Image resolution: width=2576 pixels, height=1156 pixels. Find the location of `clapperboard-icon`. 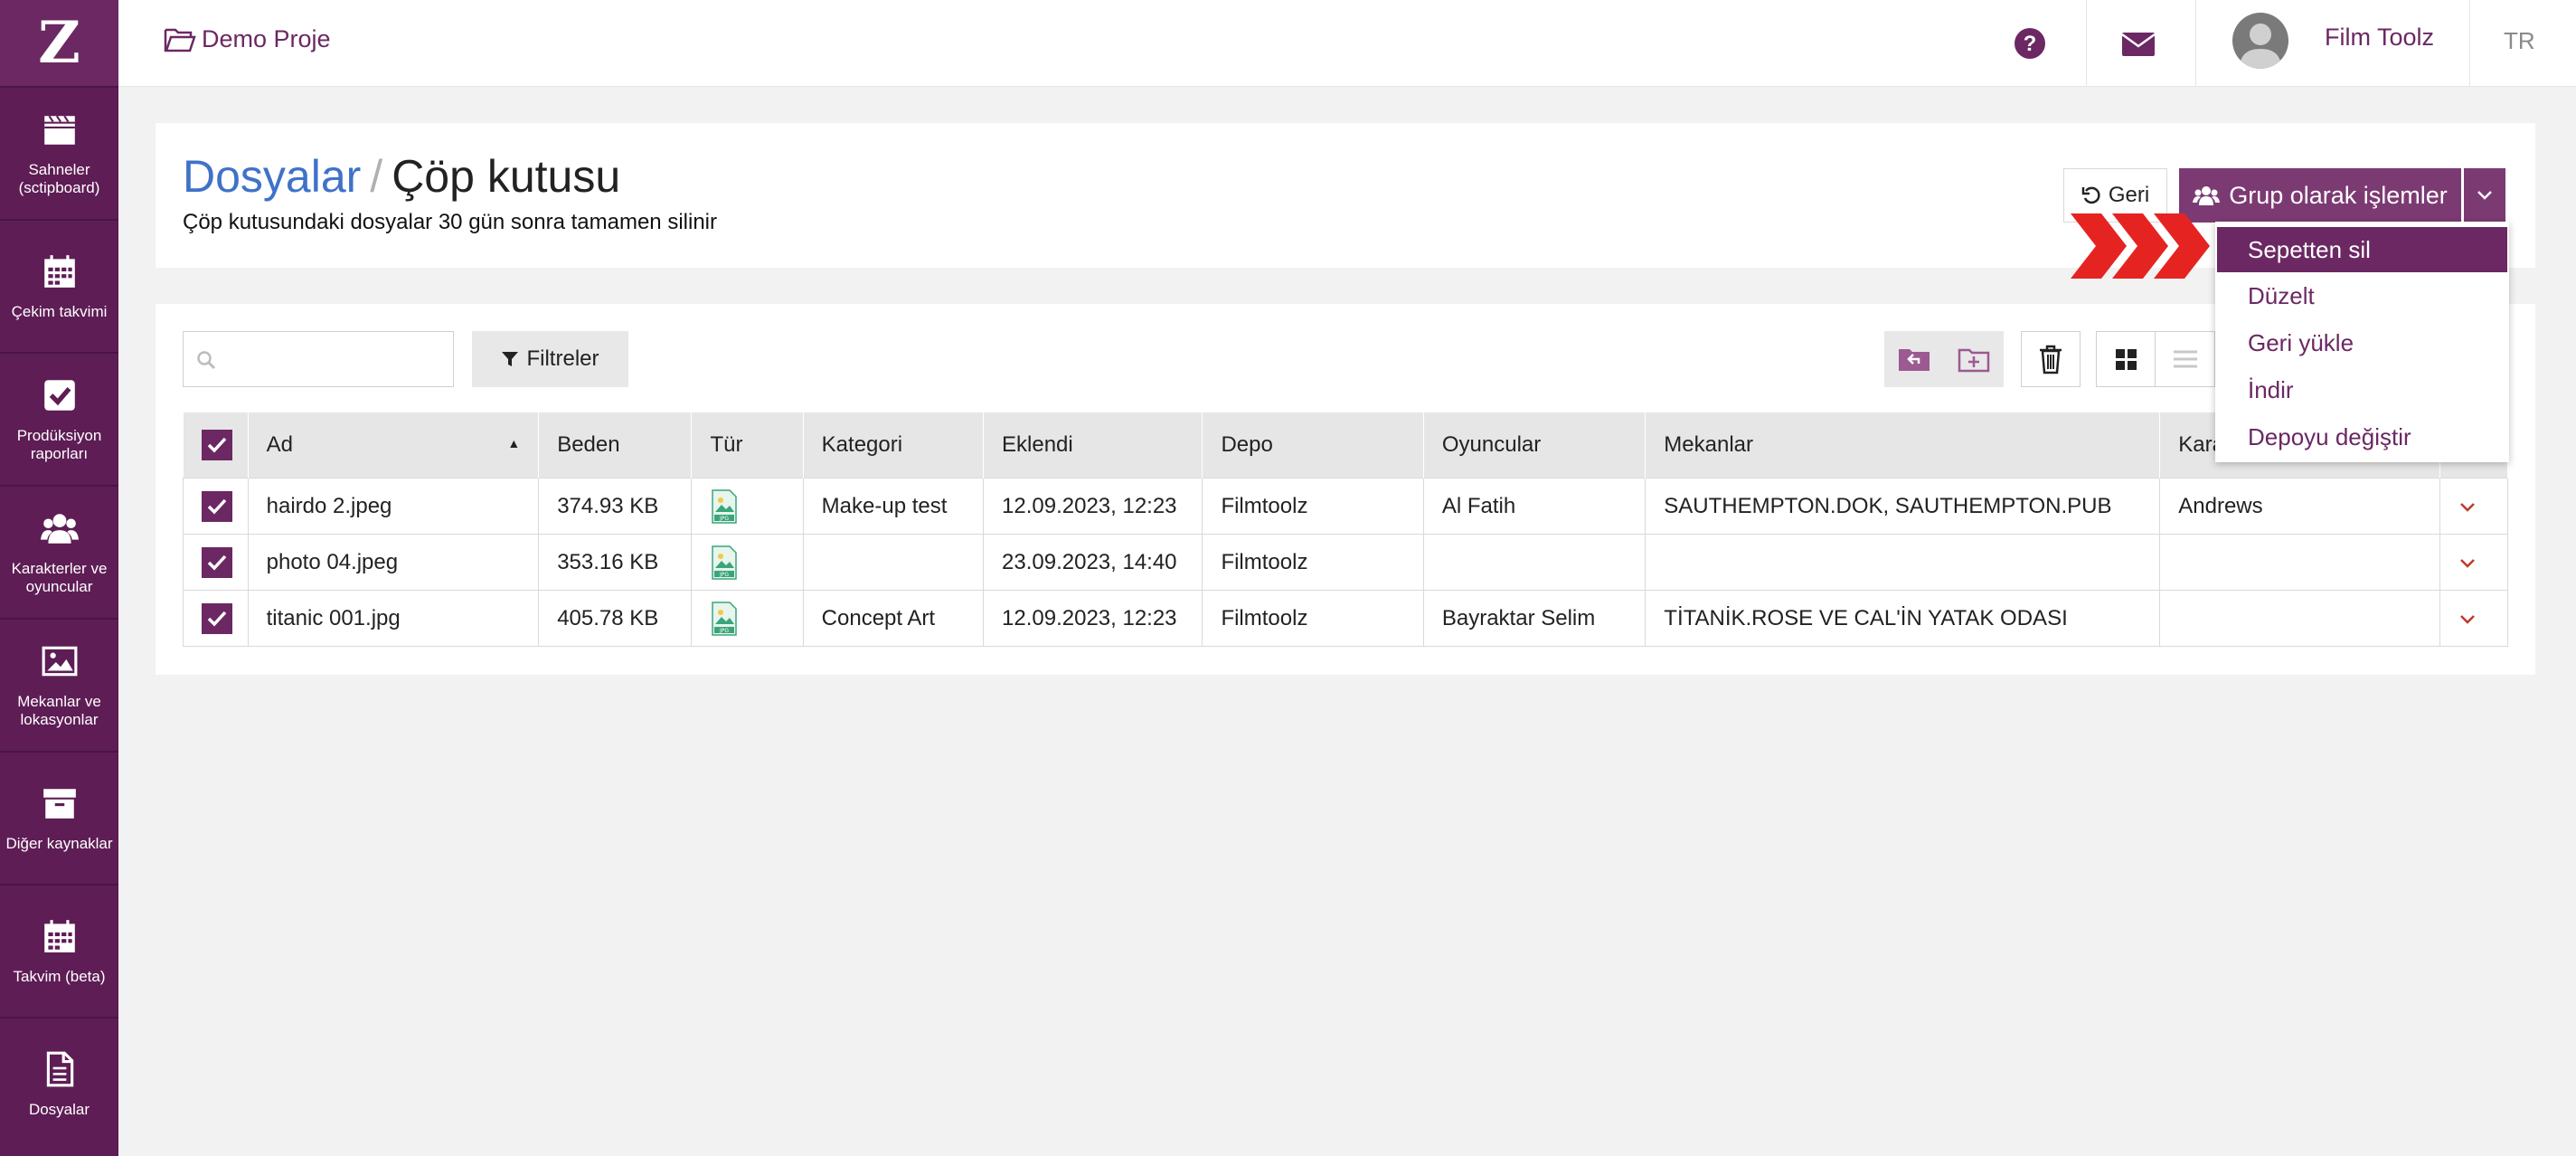

clapperboard-icon is located at coordinates (60, 129).